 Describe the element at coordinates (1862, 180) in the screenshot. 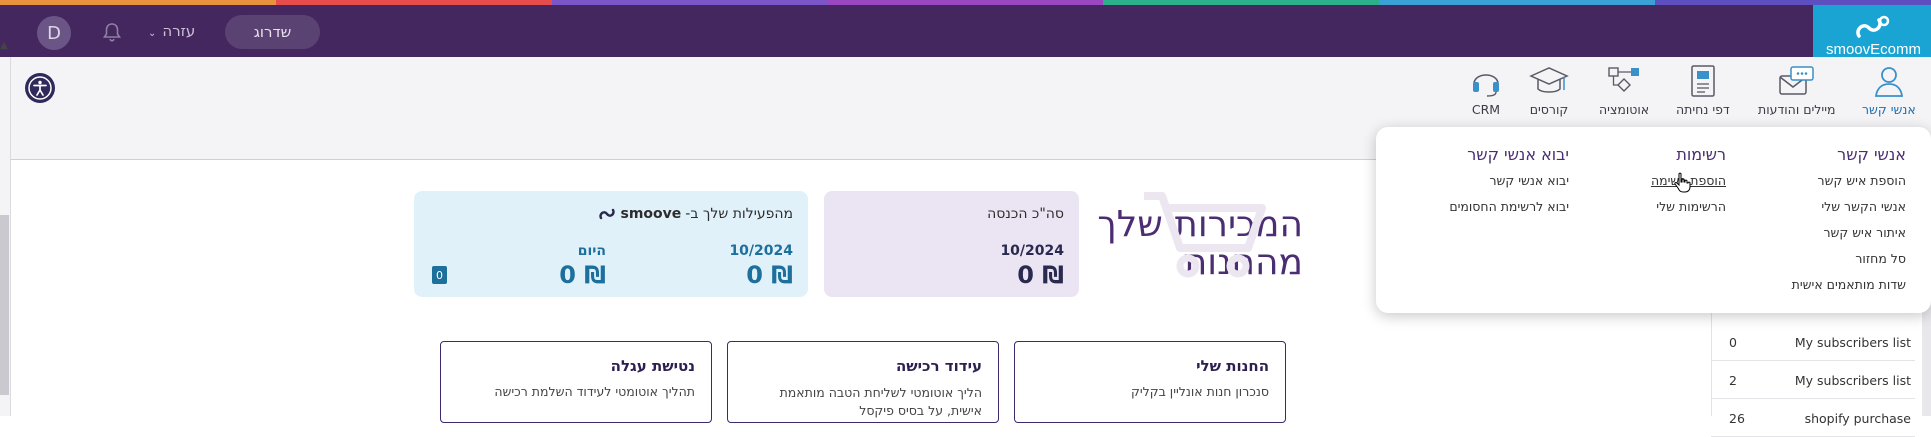

I see `menu-item-add-contact: הוספת איש קשר` at that location.